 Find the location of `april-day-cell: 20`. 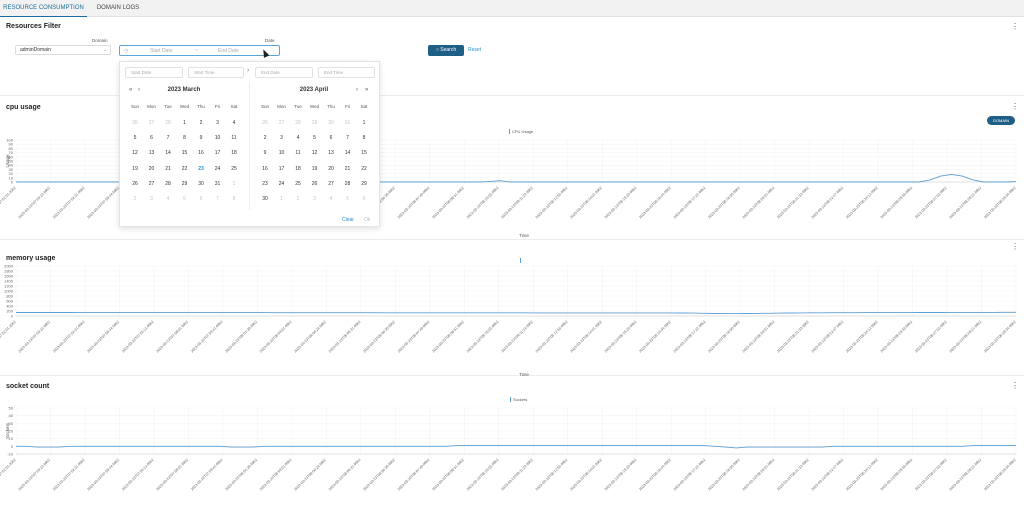

april-day-cell: 20 is located at coordinates (331, 169).